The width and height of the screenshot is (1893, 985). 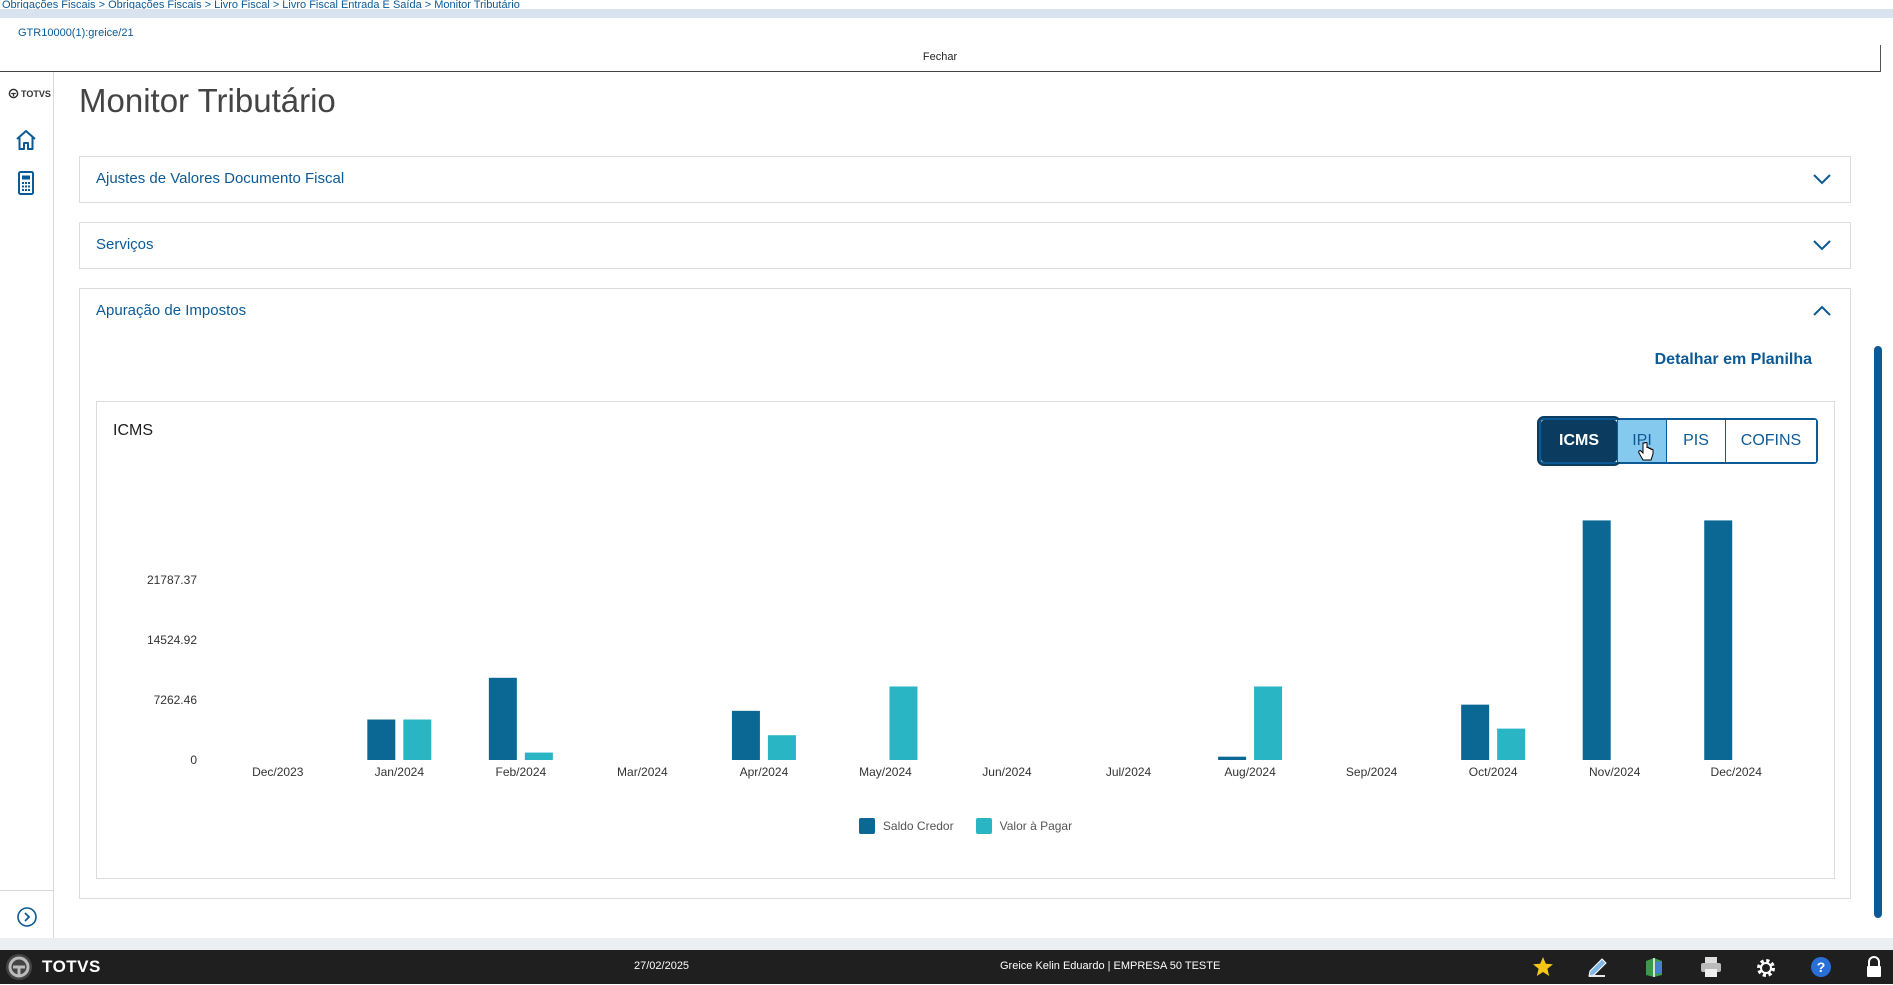 I want to click on x-tick-label: Nov/2024, so click(x=1615, y=772).